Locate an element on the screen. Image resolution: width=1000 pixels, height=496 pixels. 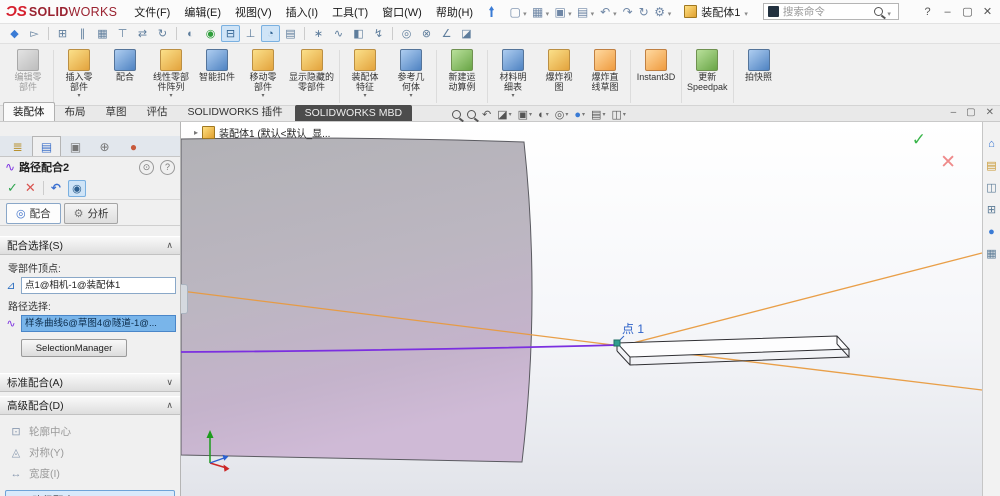
undo-button: ↶ is located at coordinates (56, 188).